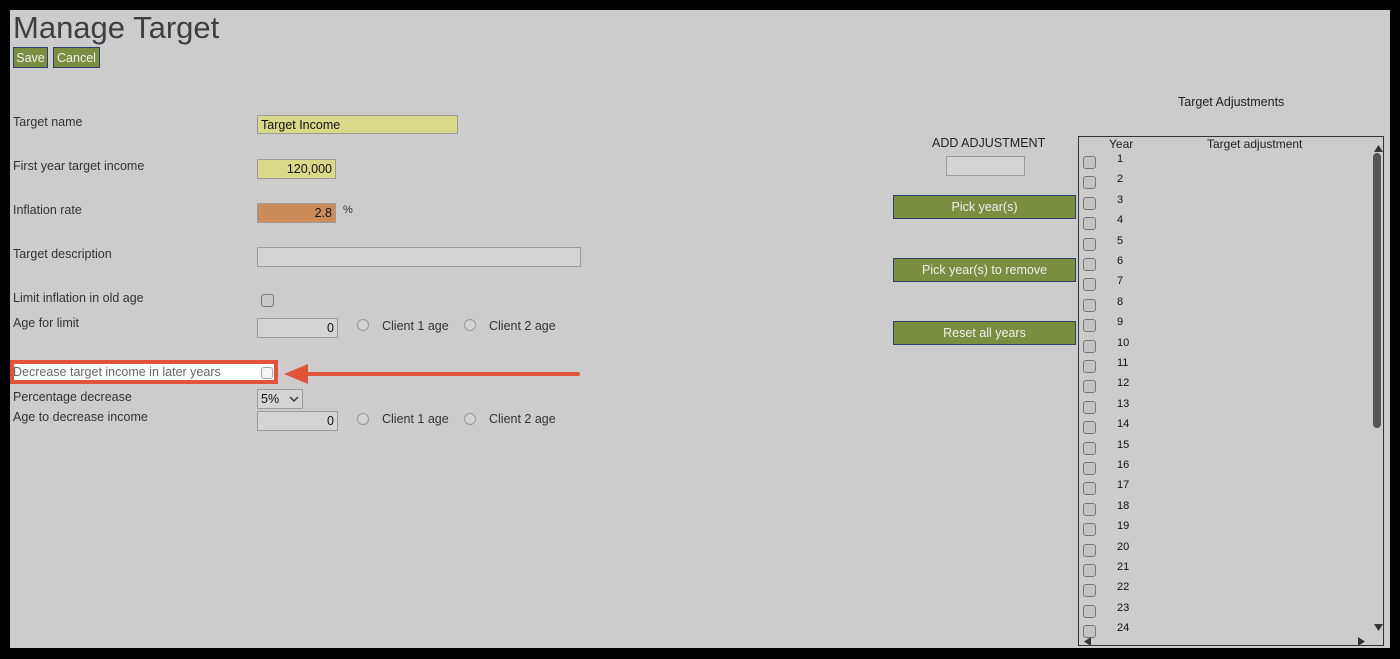 This screenshot has height=659, width=1400. Describe the element at coordinates (1224, 245) in the screenshot. I see `table-row: 5` at that location.